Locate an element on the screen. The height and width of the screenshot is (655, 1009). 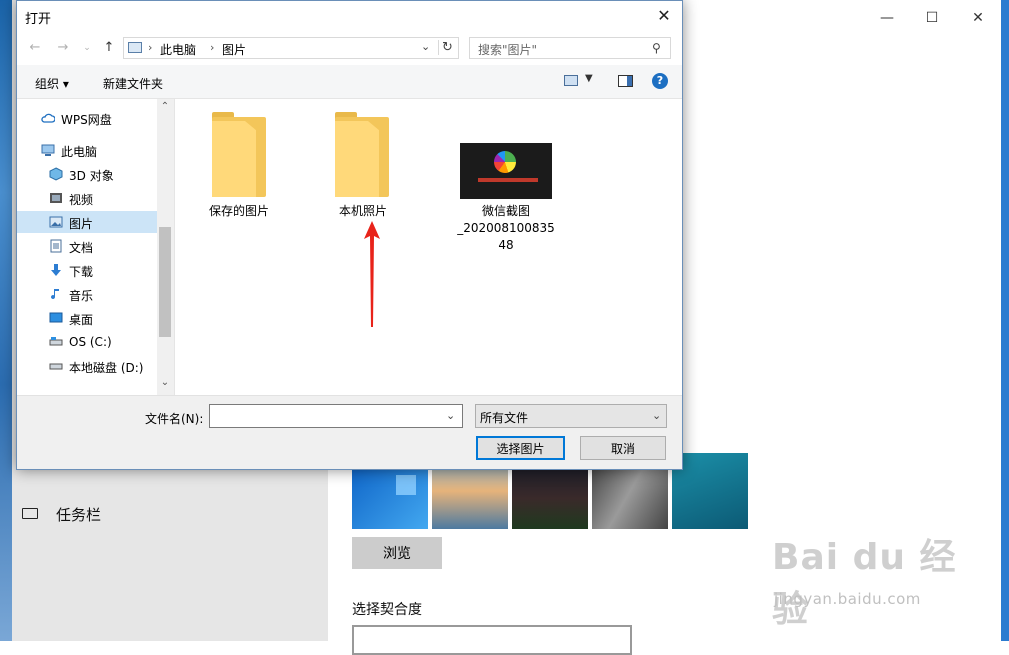
file-name-line: 微信截图 is located at coordinates (505, 211).